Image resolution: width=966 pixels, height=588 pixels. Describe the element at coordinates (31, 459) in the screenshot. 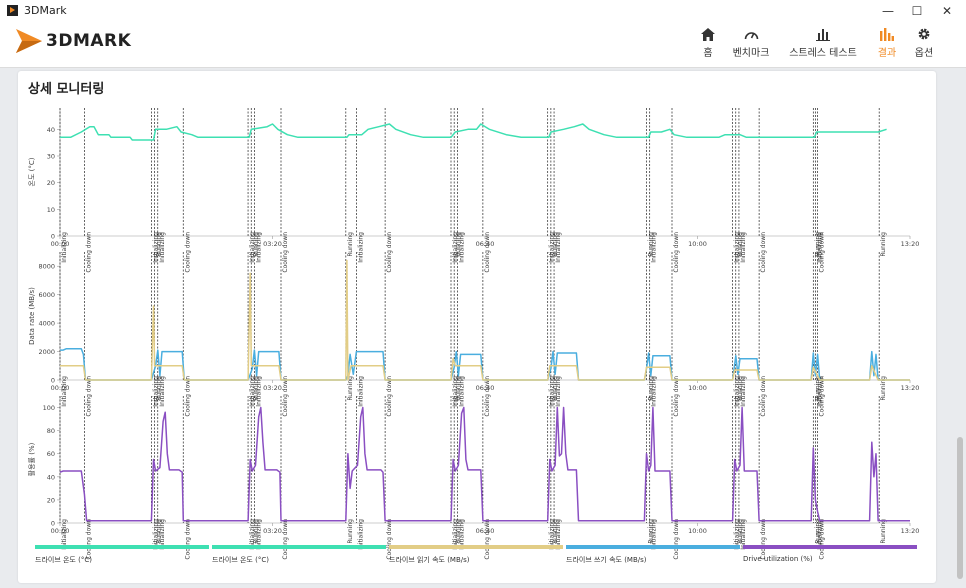

I see `y-axis-label: 활용률 (%)` at that location.